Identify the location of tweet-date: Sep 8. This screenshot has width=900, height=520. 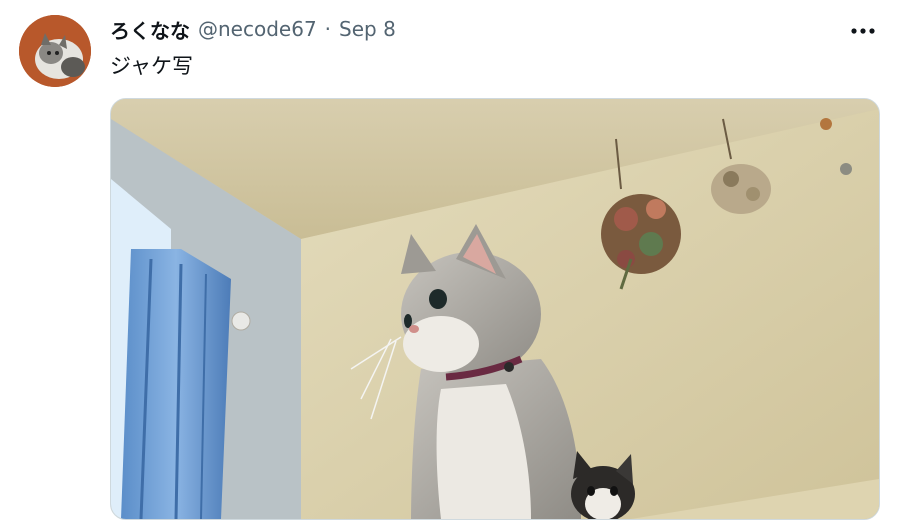
(367, 29).